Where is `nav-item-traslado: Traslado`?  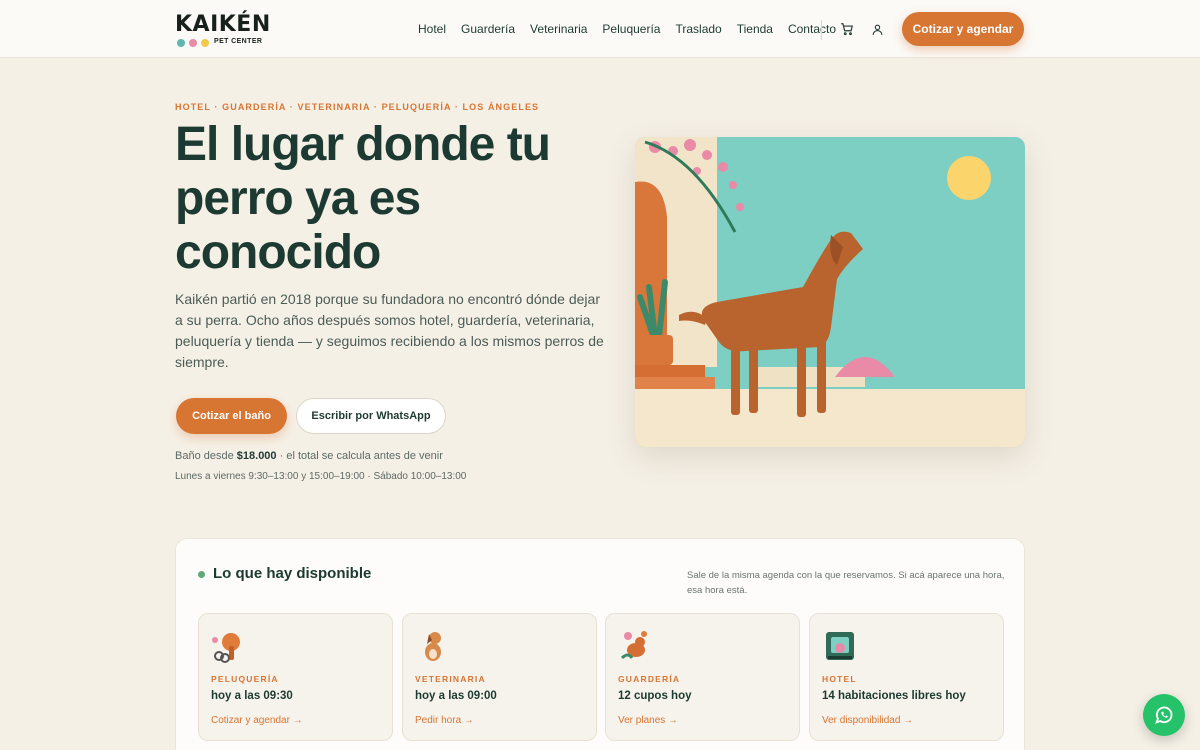 nav-item-traslado: Traslado is located at coordinates (698, 29).